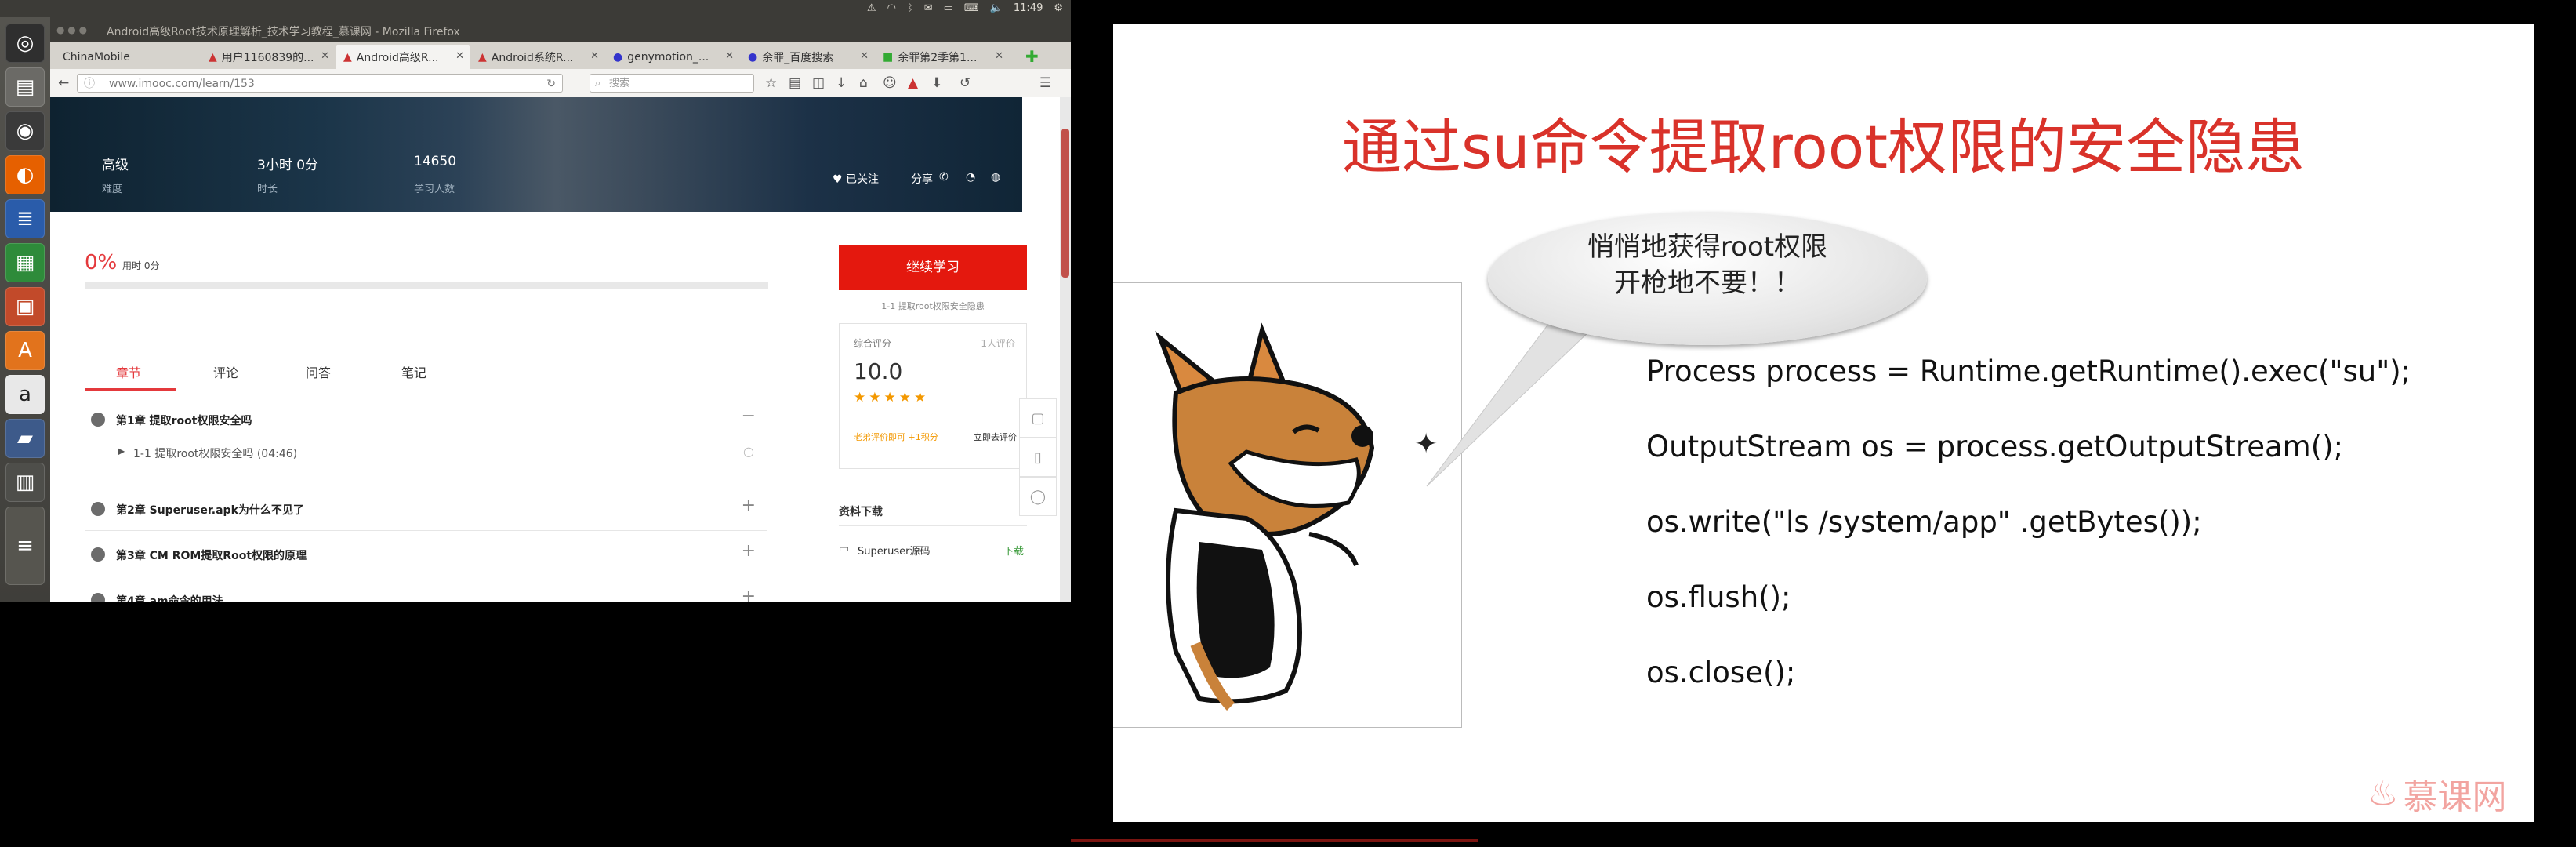  Describe the element at coordinates (971, 8) in the screenshot. I see `keyboard-icon: ⌨` at that location.